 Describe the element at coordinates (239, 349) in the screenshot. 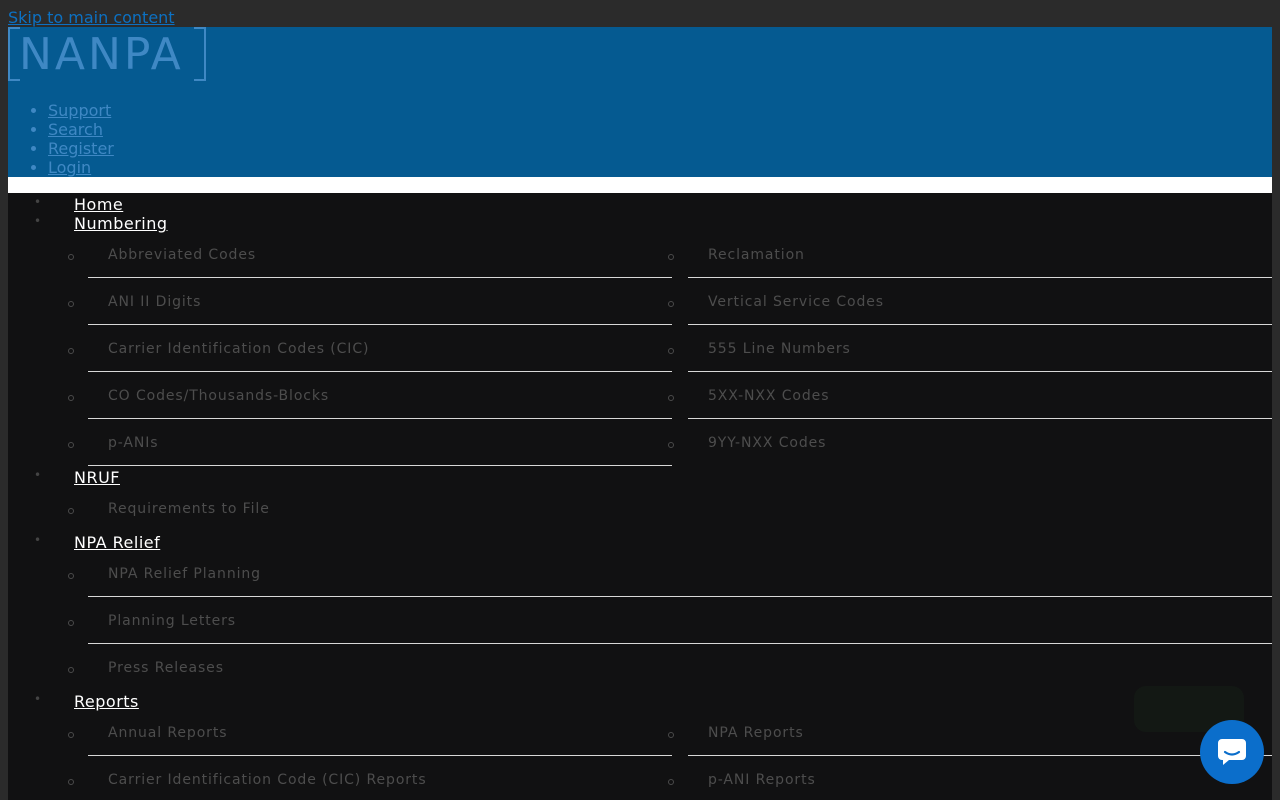

I see `submenu-label: Carrier Identification Codes (CIC)` at that location.